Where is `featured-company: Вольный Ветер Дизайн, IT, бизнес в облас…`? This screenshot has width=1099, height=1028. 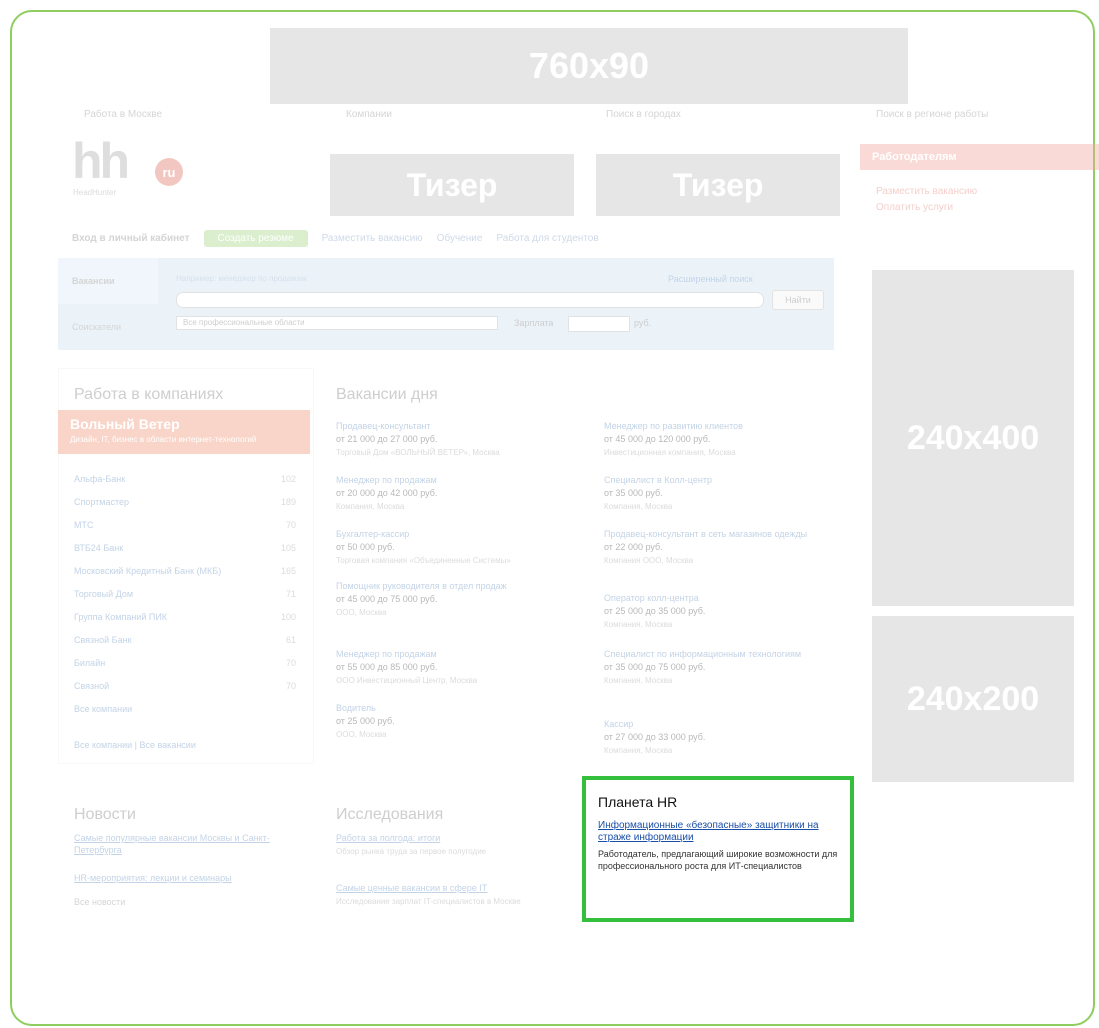
featured-company: Вольный Ветер Дизайн, IT, бизнес в облас… is located at coordinates (184, 432).